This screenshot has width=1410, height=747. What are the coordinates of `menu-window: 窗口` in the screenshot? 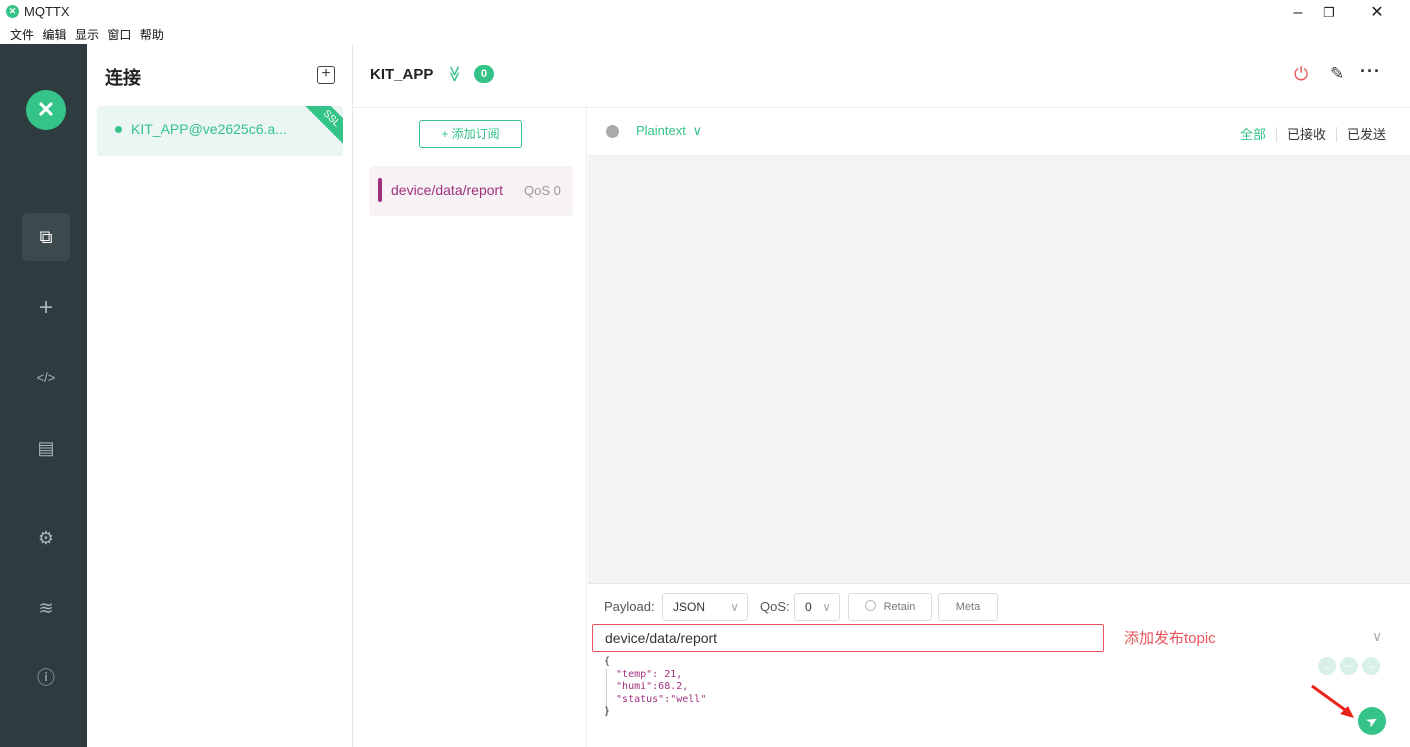 It's located at (119, 34).